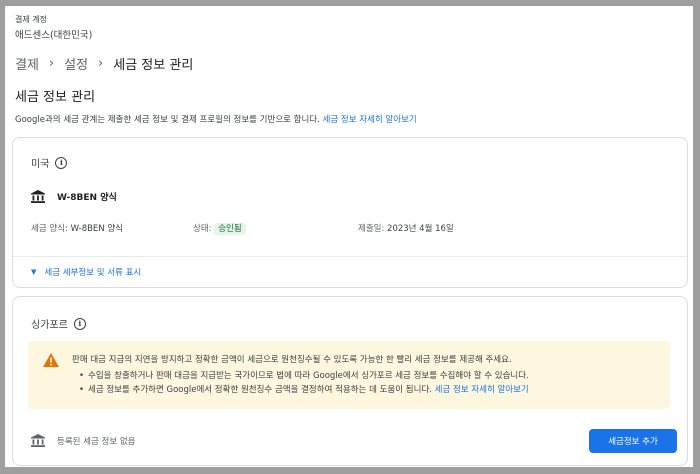  I want to click on submitted-meta: 제출일: 2023년 4월 16일, so click(406, 228).